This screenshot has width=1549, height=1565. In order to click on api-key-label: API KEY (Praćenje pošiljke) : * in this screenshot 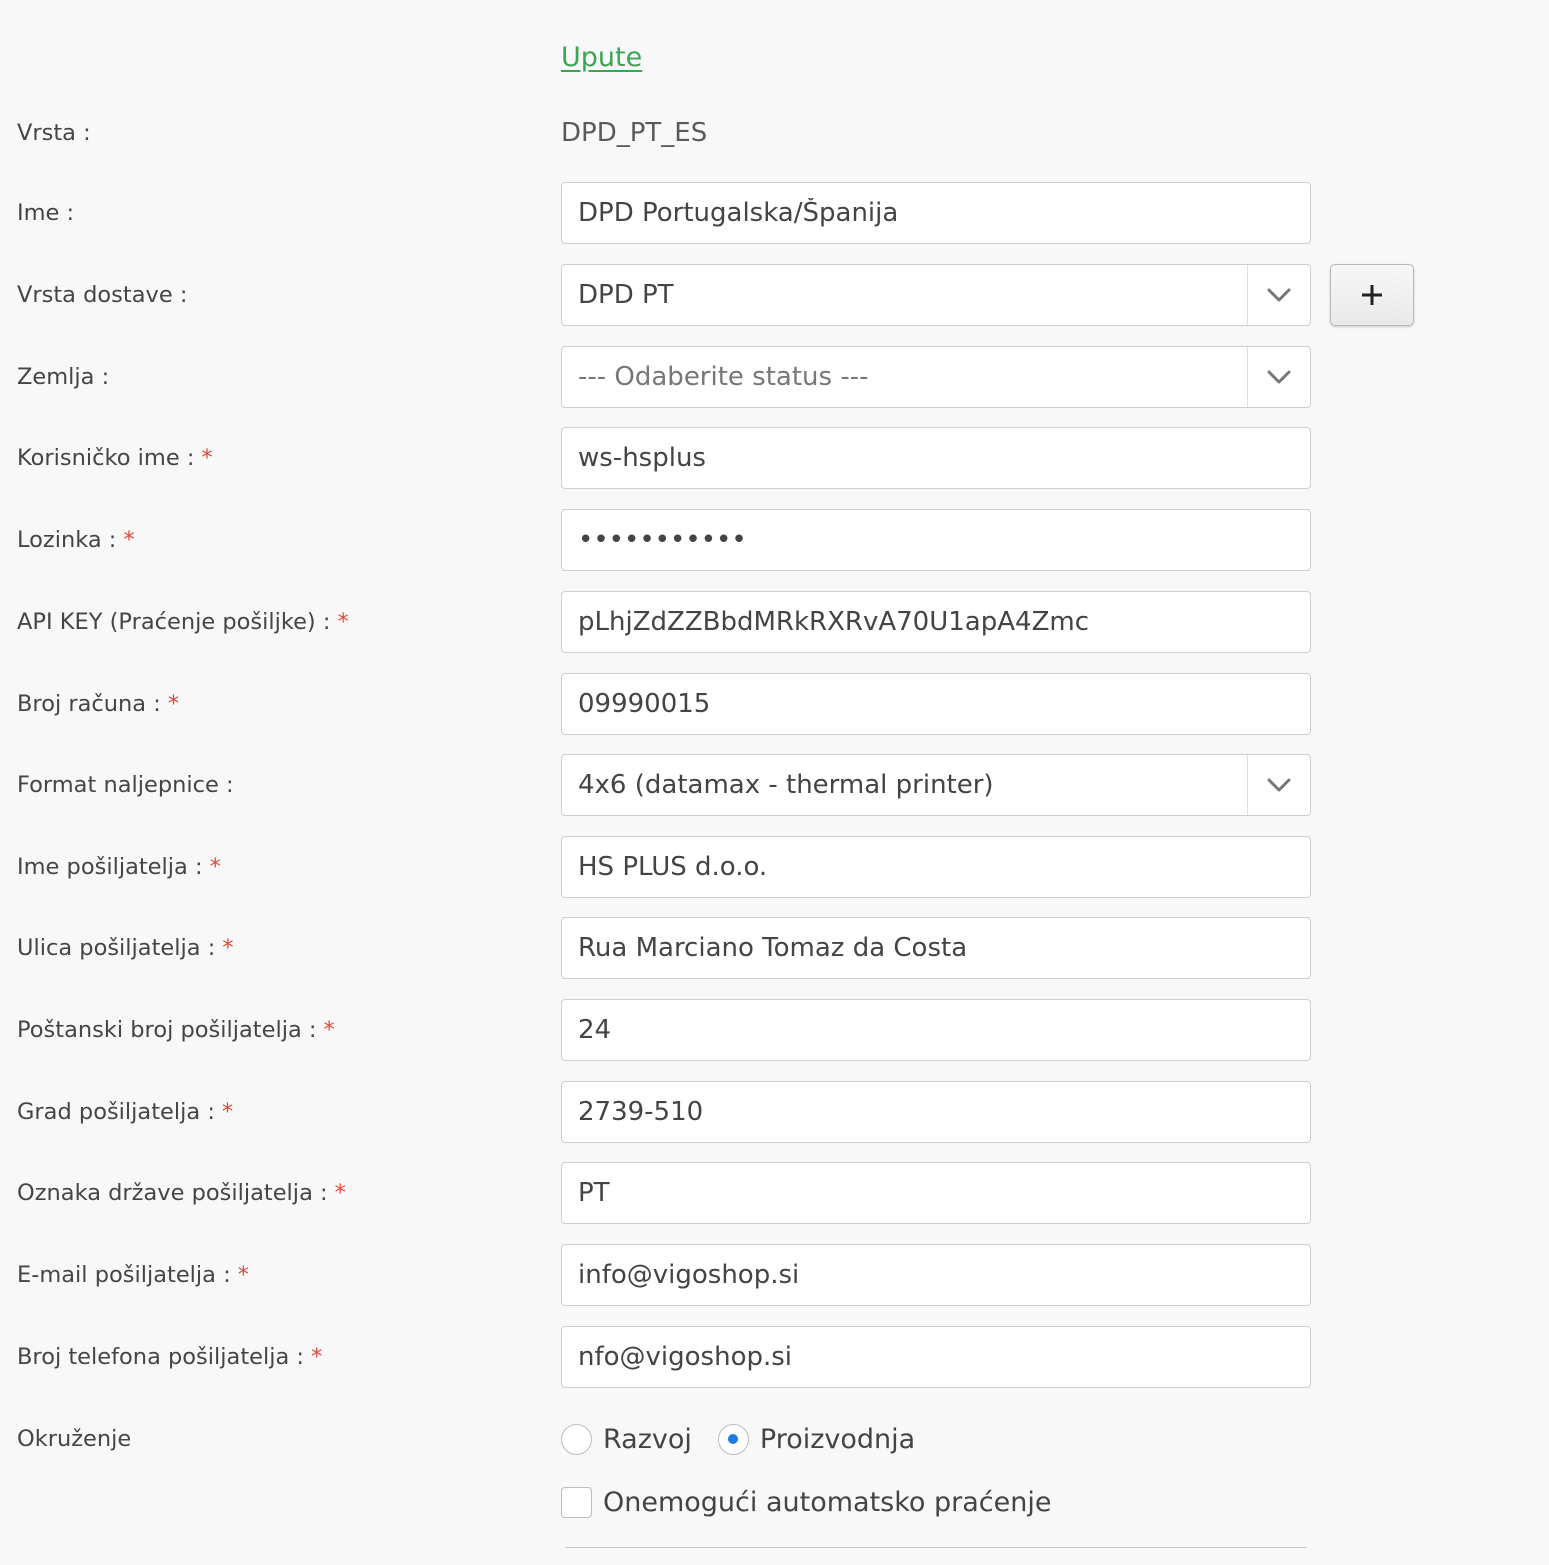, I will do `click(183, 622)`.